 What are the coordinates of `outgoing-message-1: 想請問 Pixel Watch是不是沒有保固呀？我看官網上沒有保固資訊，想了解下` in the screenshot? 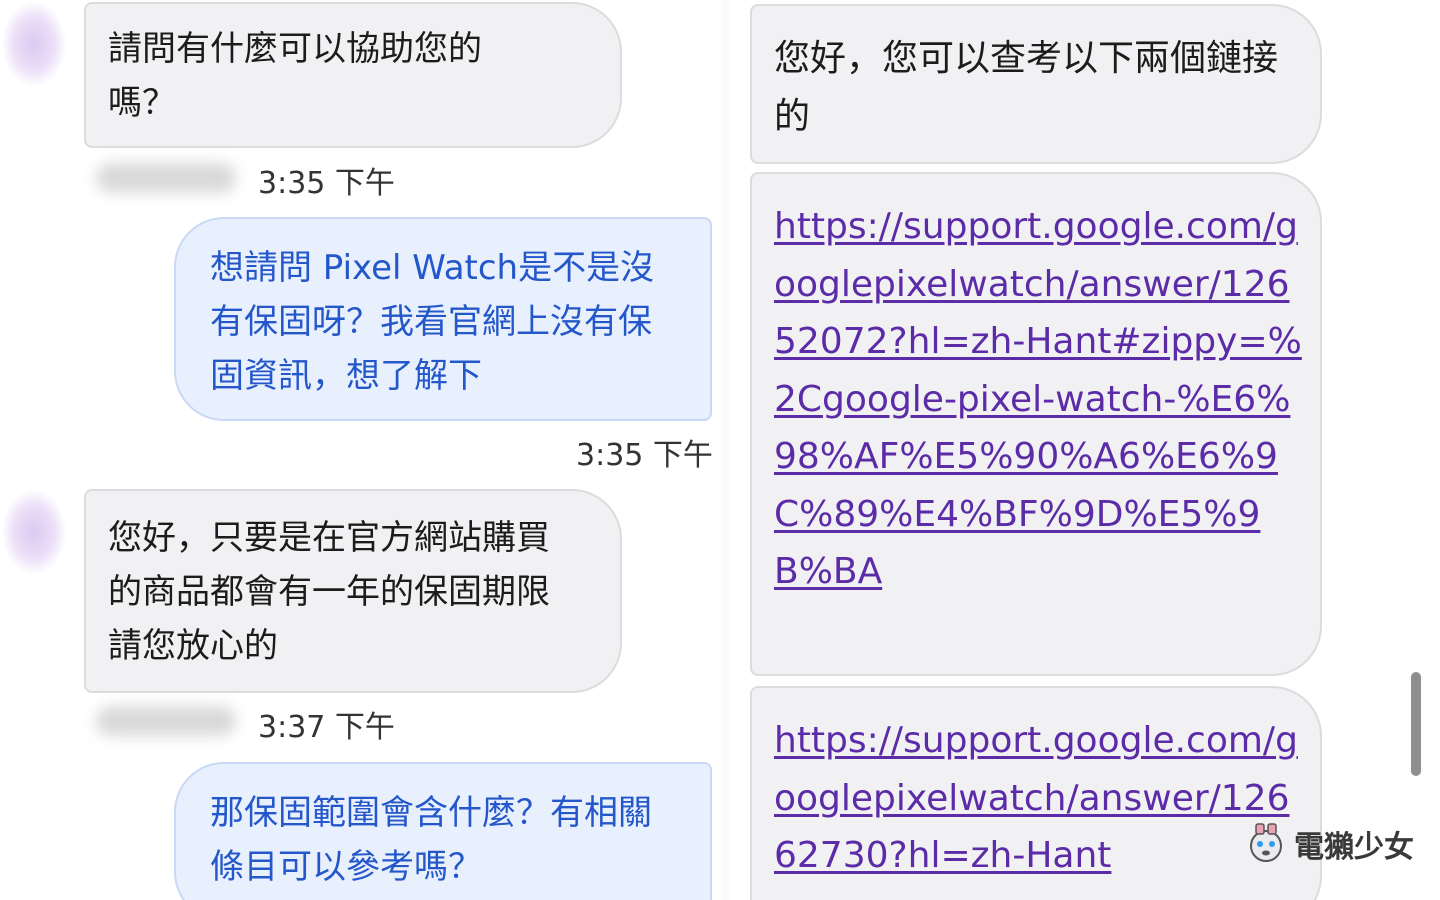 It's located at (443, 319).